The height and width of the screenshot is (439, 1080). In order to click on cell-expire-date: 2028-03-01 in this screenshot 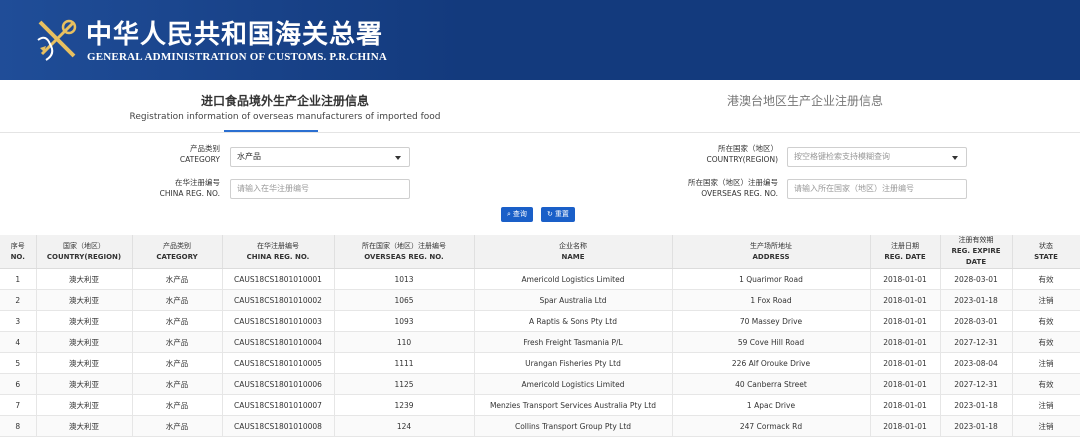, I will do `click(976, 321)`.